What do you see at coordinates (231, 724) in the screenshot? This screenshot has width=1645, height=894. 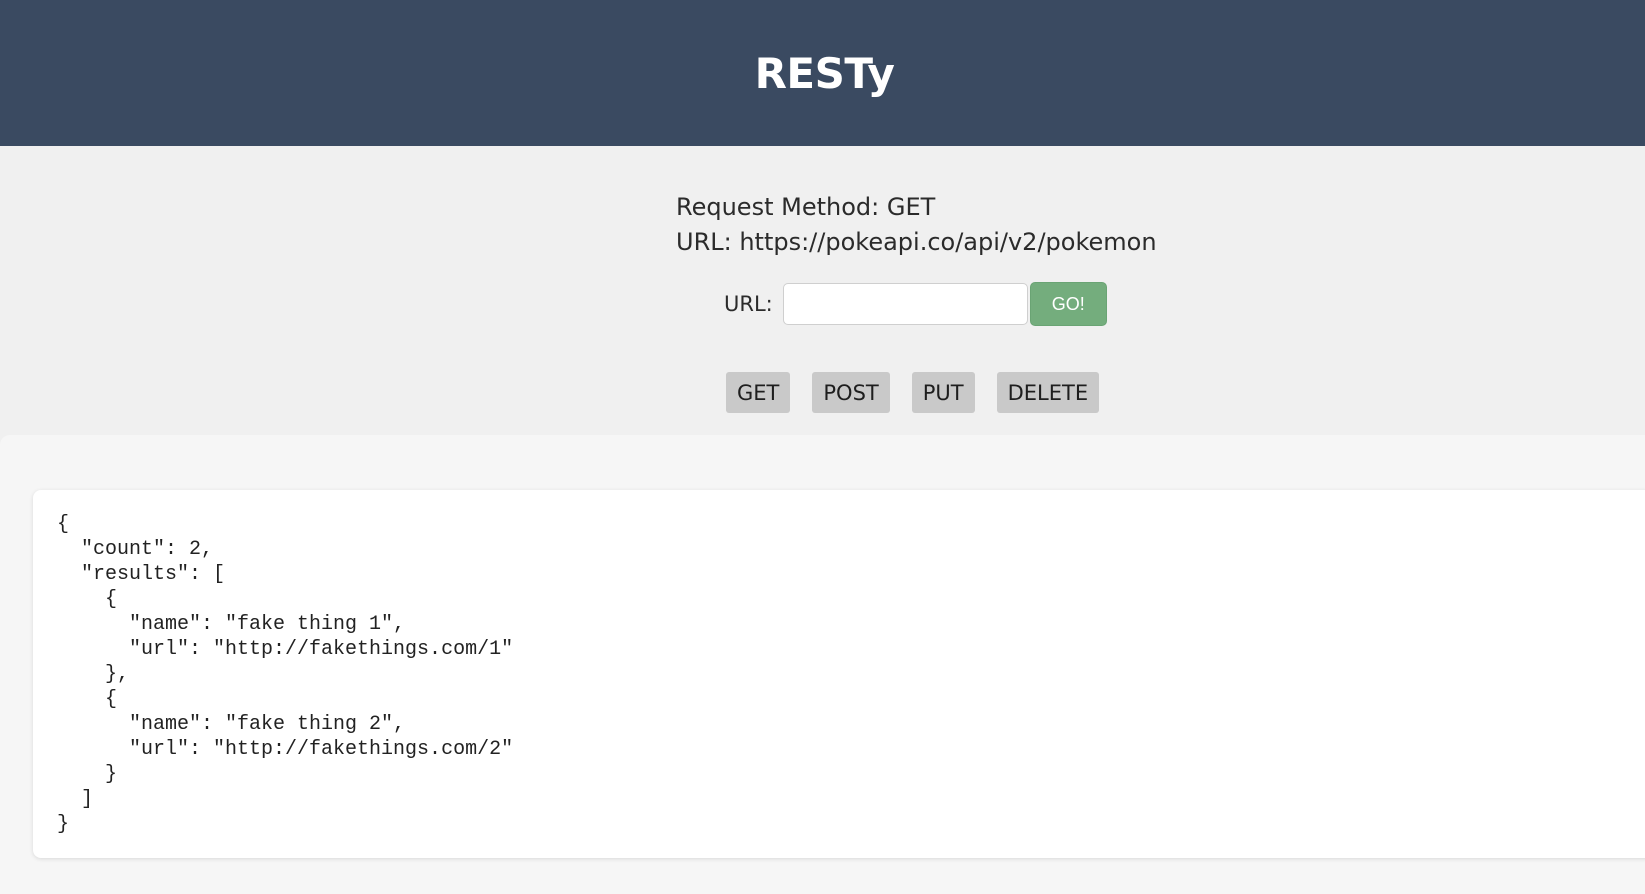 I see `json-line: "name": "fake thing 2",` at bounding box center [231, 724].